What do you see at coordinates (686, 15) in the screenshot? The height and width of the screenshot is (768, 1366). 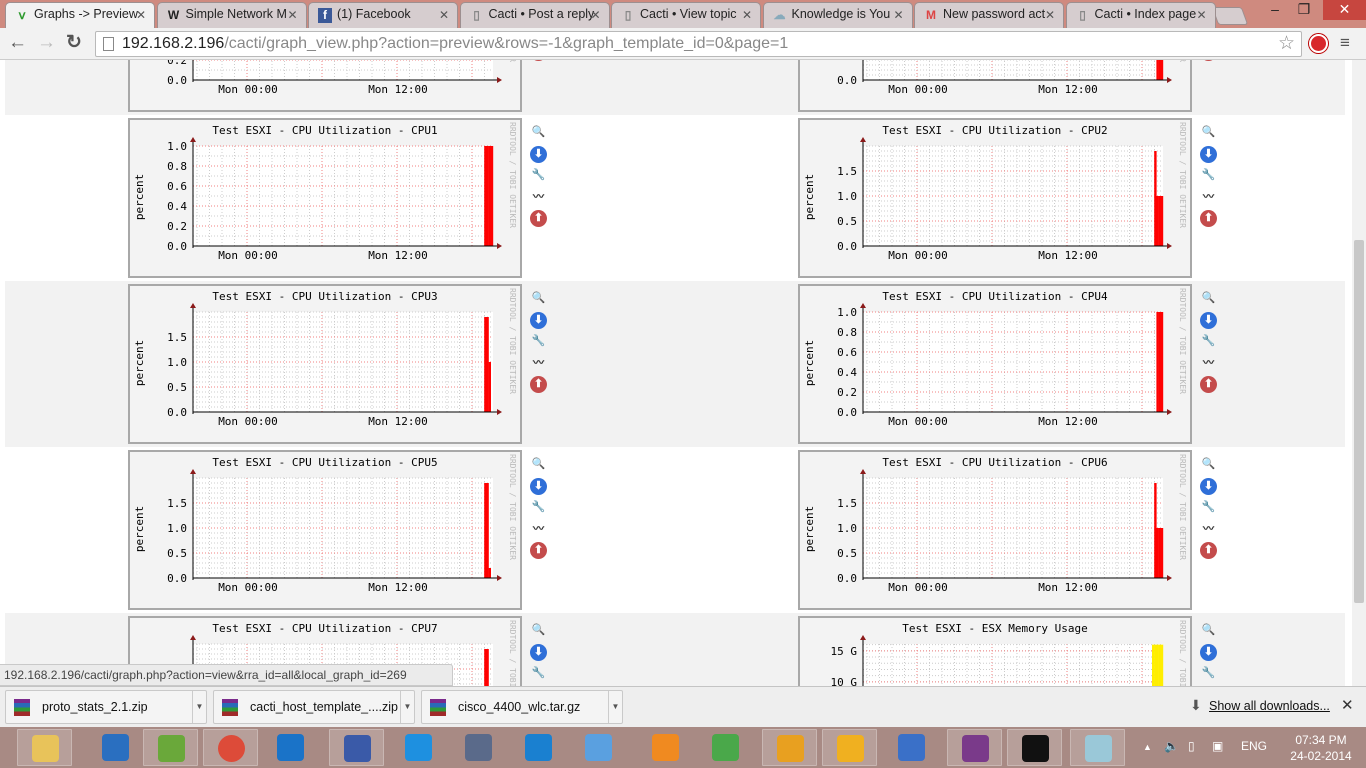 I see `tab-4: ▯ Cacti • View topic ✕` at bounding box center [686, 15].